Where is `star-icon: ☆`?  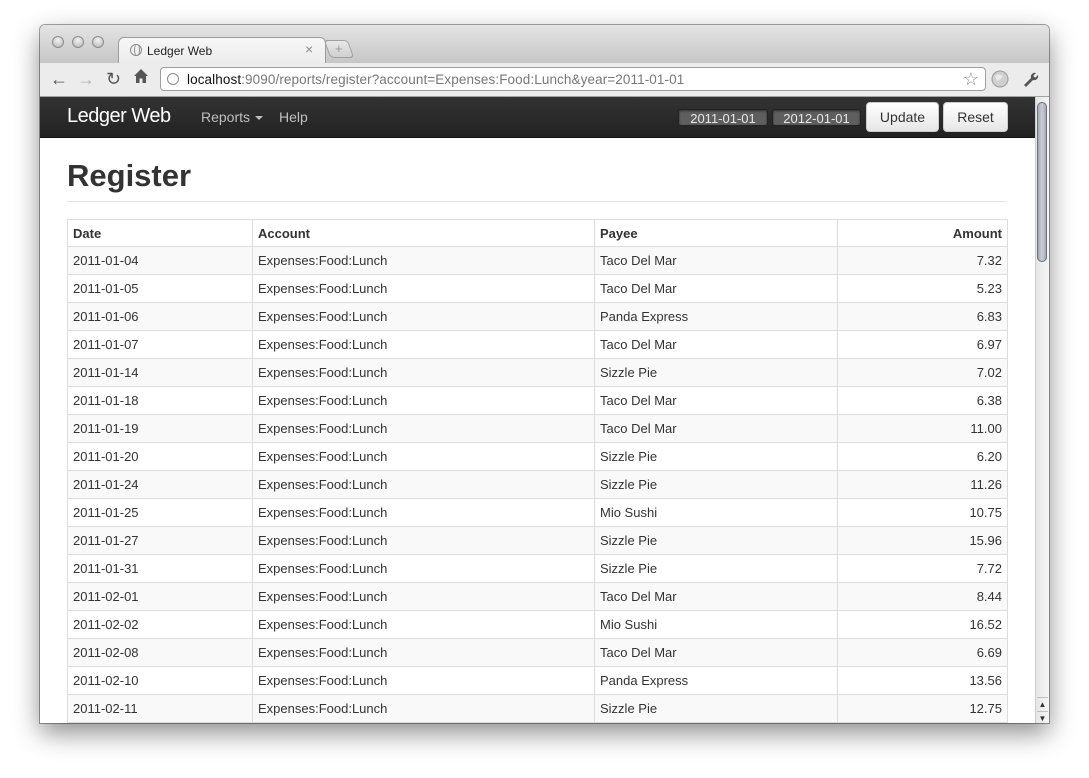 star-icon: ☆ is located at coordinates (971, 79).